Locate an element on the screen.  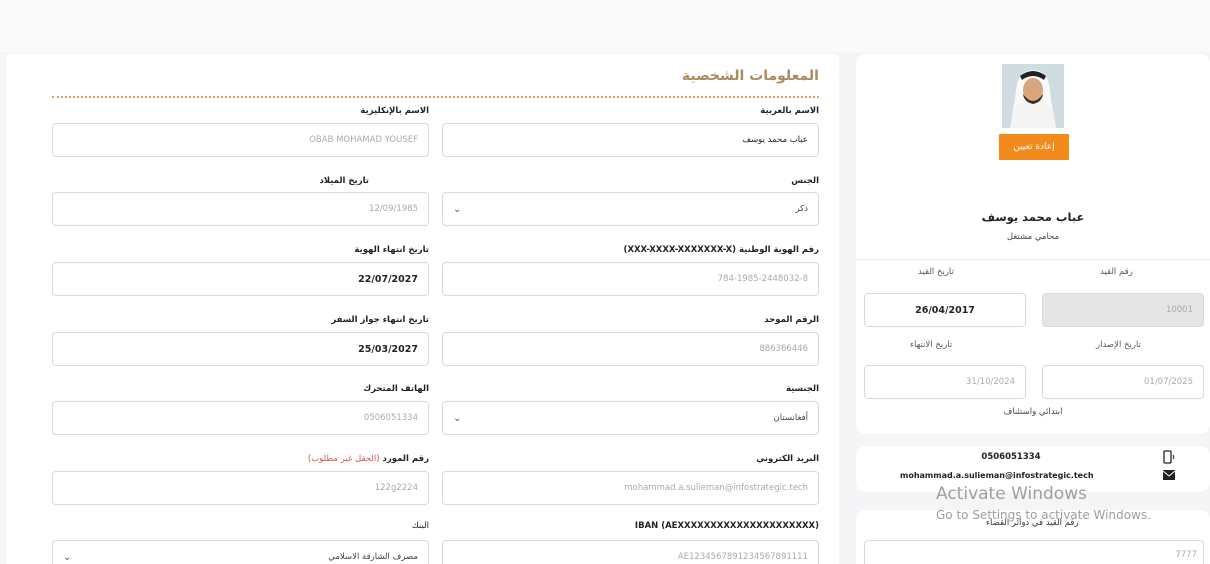
contact-email: mohammad.a.sulieman@infostrategic.tech is located at coordinates (997, 475).